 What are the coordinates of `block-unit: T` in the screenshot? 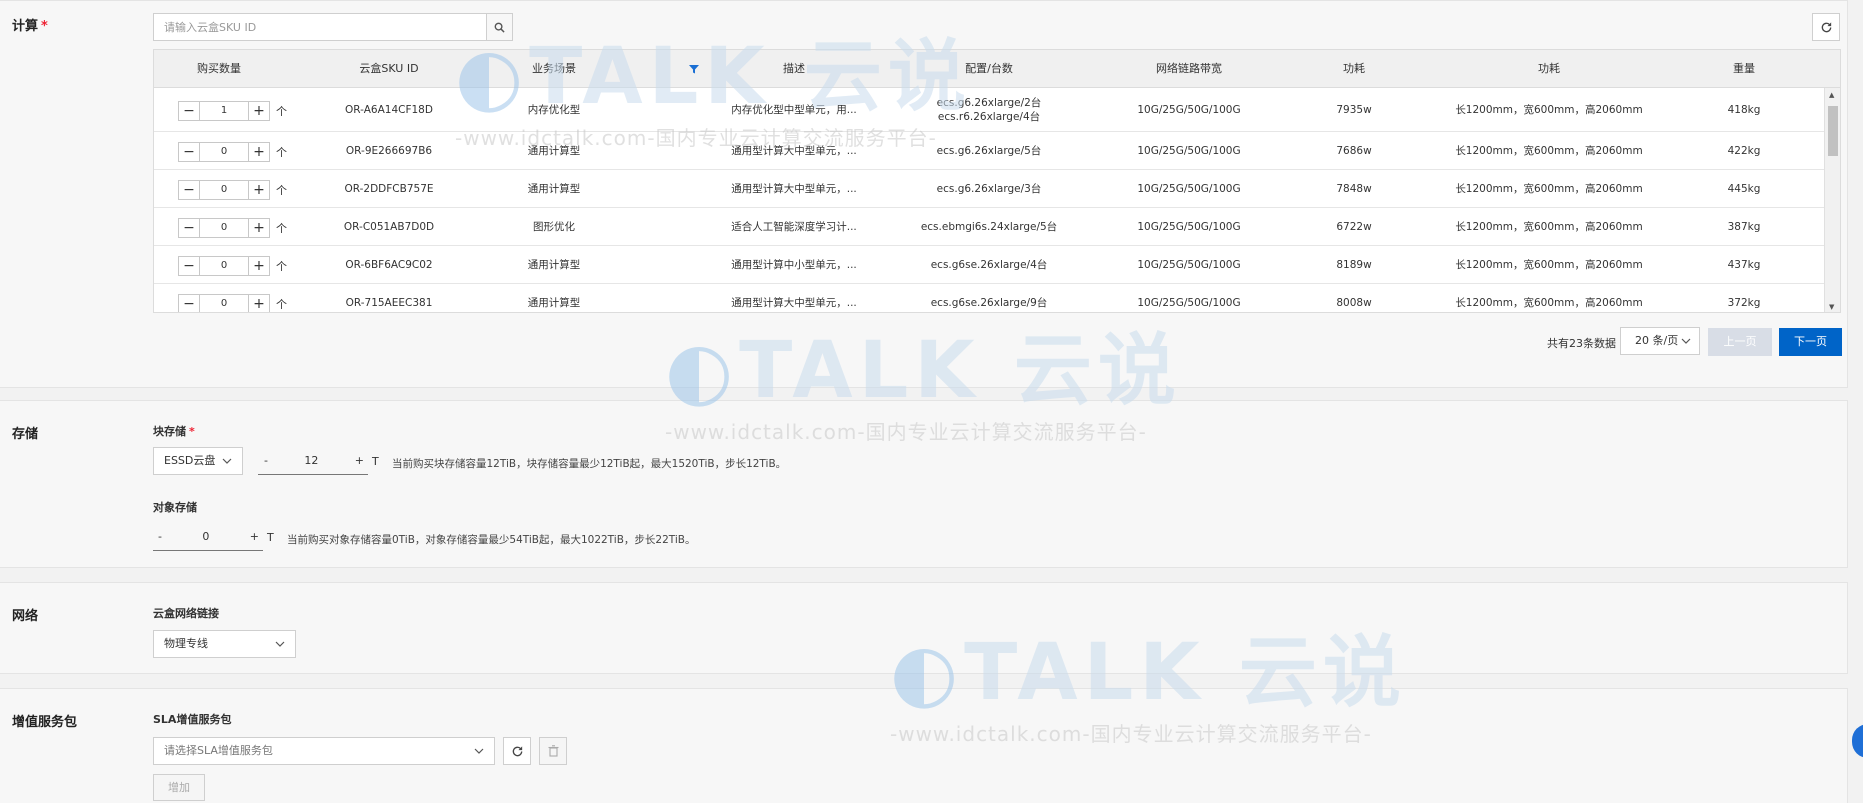 It's located at (375, 461).